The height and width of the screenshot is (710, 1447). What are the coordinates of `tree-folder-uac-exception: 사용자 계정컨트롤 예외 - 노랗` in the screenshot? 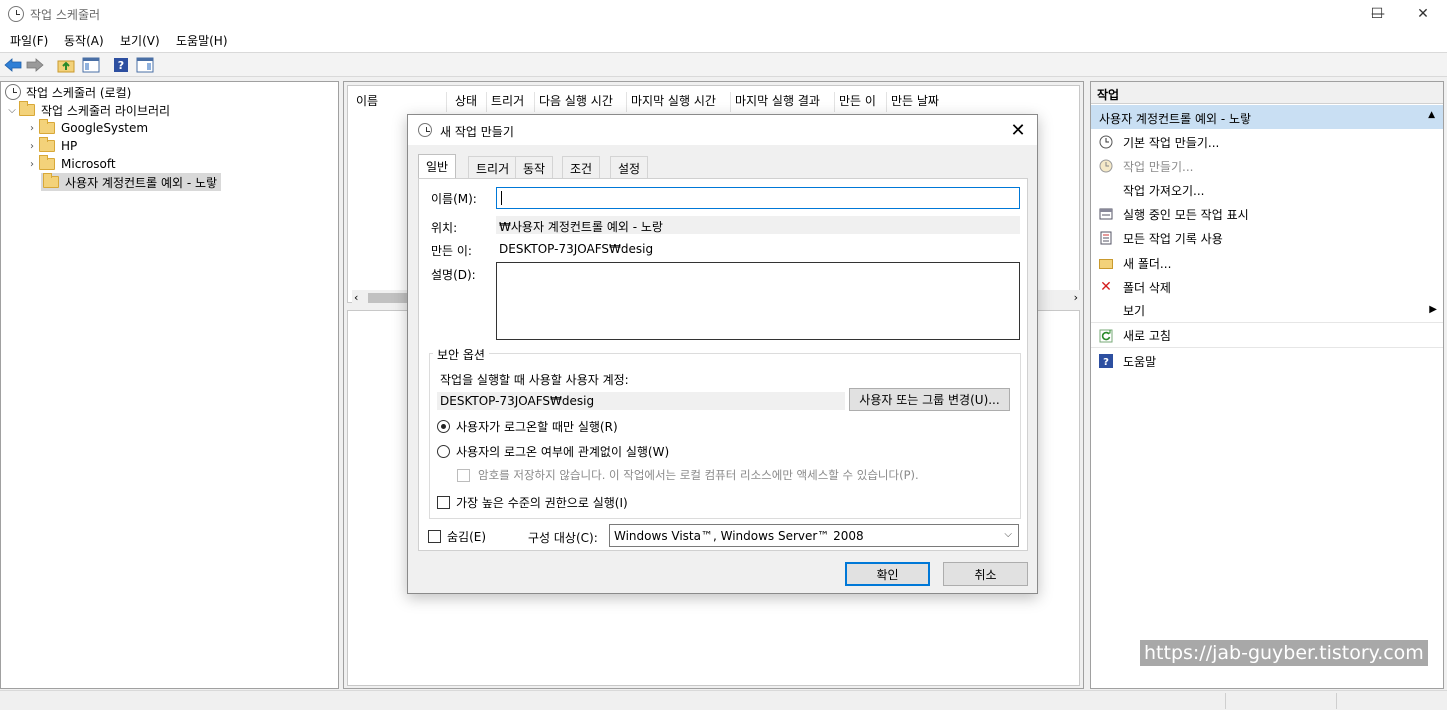 It's located at (131, 182).